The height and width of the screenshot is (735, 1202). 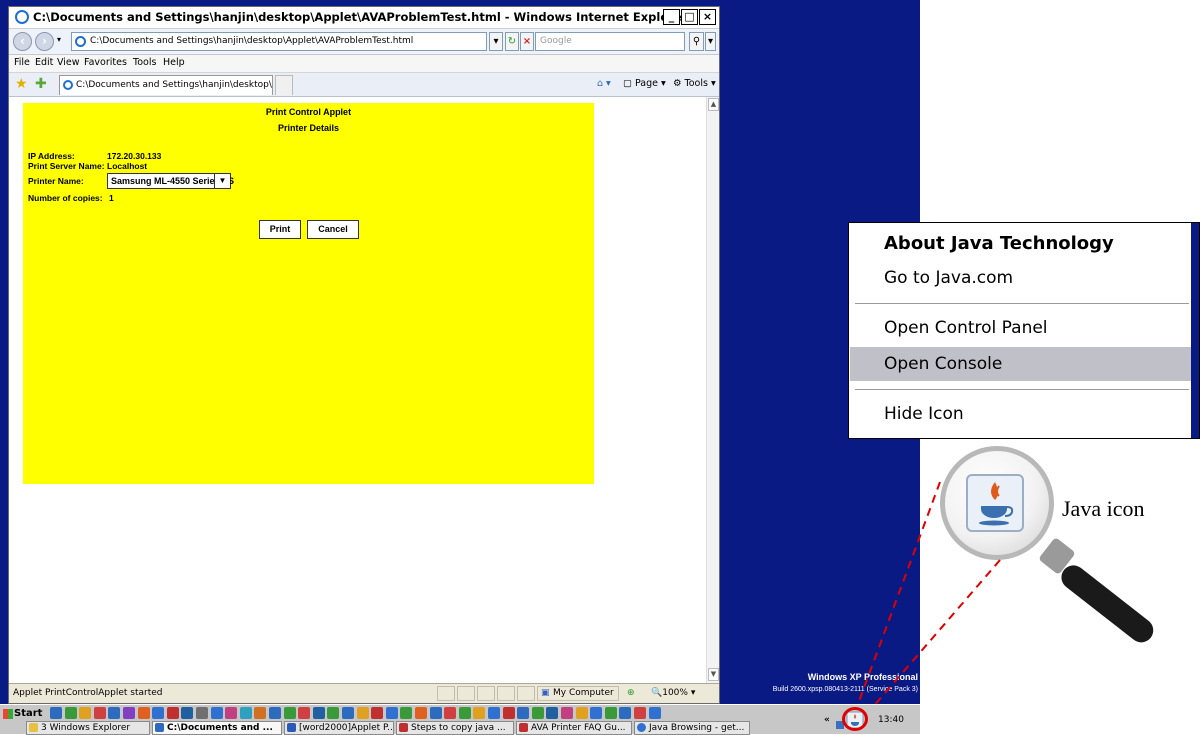 I want to click on close-button: ×, so click(x=707, y=17).